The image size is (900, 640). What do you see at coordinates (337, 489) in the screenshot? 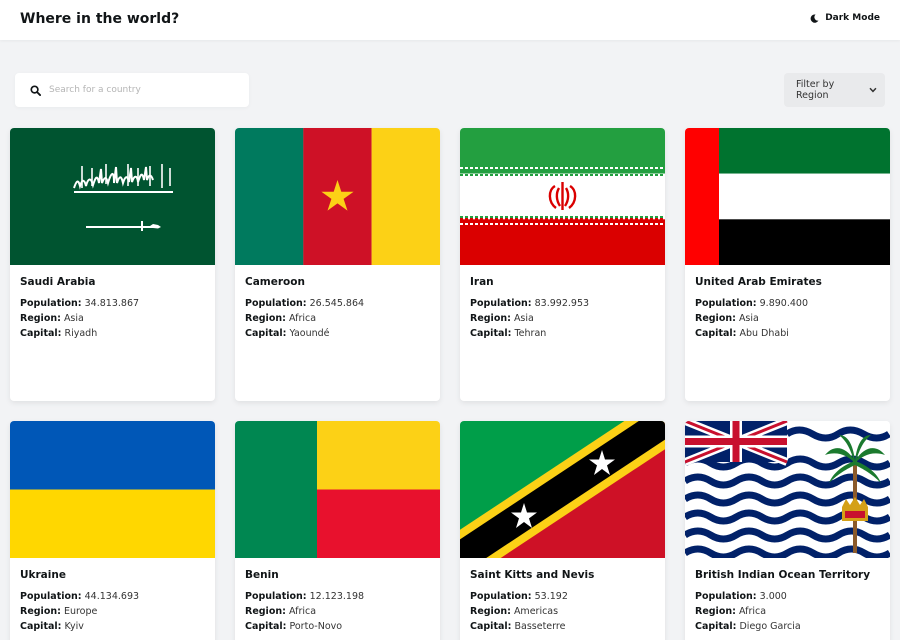
I see `benin-flag` at bounding box center [337, 489].